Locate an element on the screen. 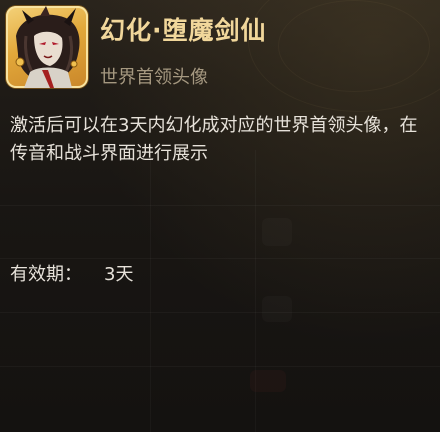  validity-row: 有效期： 3天 is located at coordinates (71, 273).